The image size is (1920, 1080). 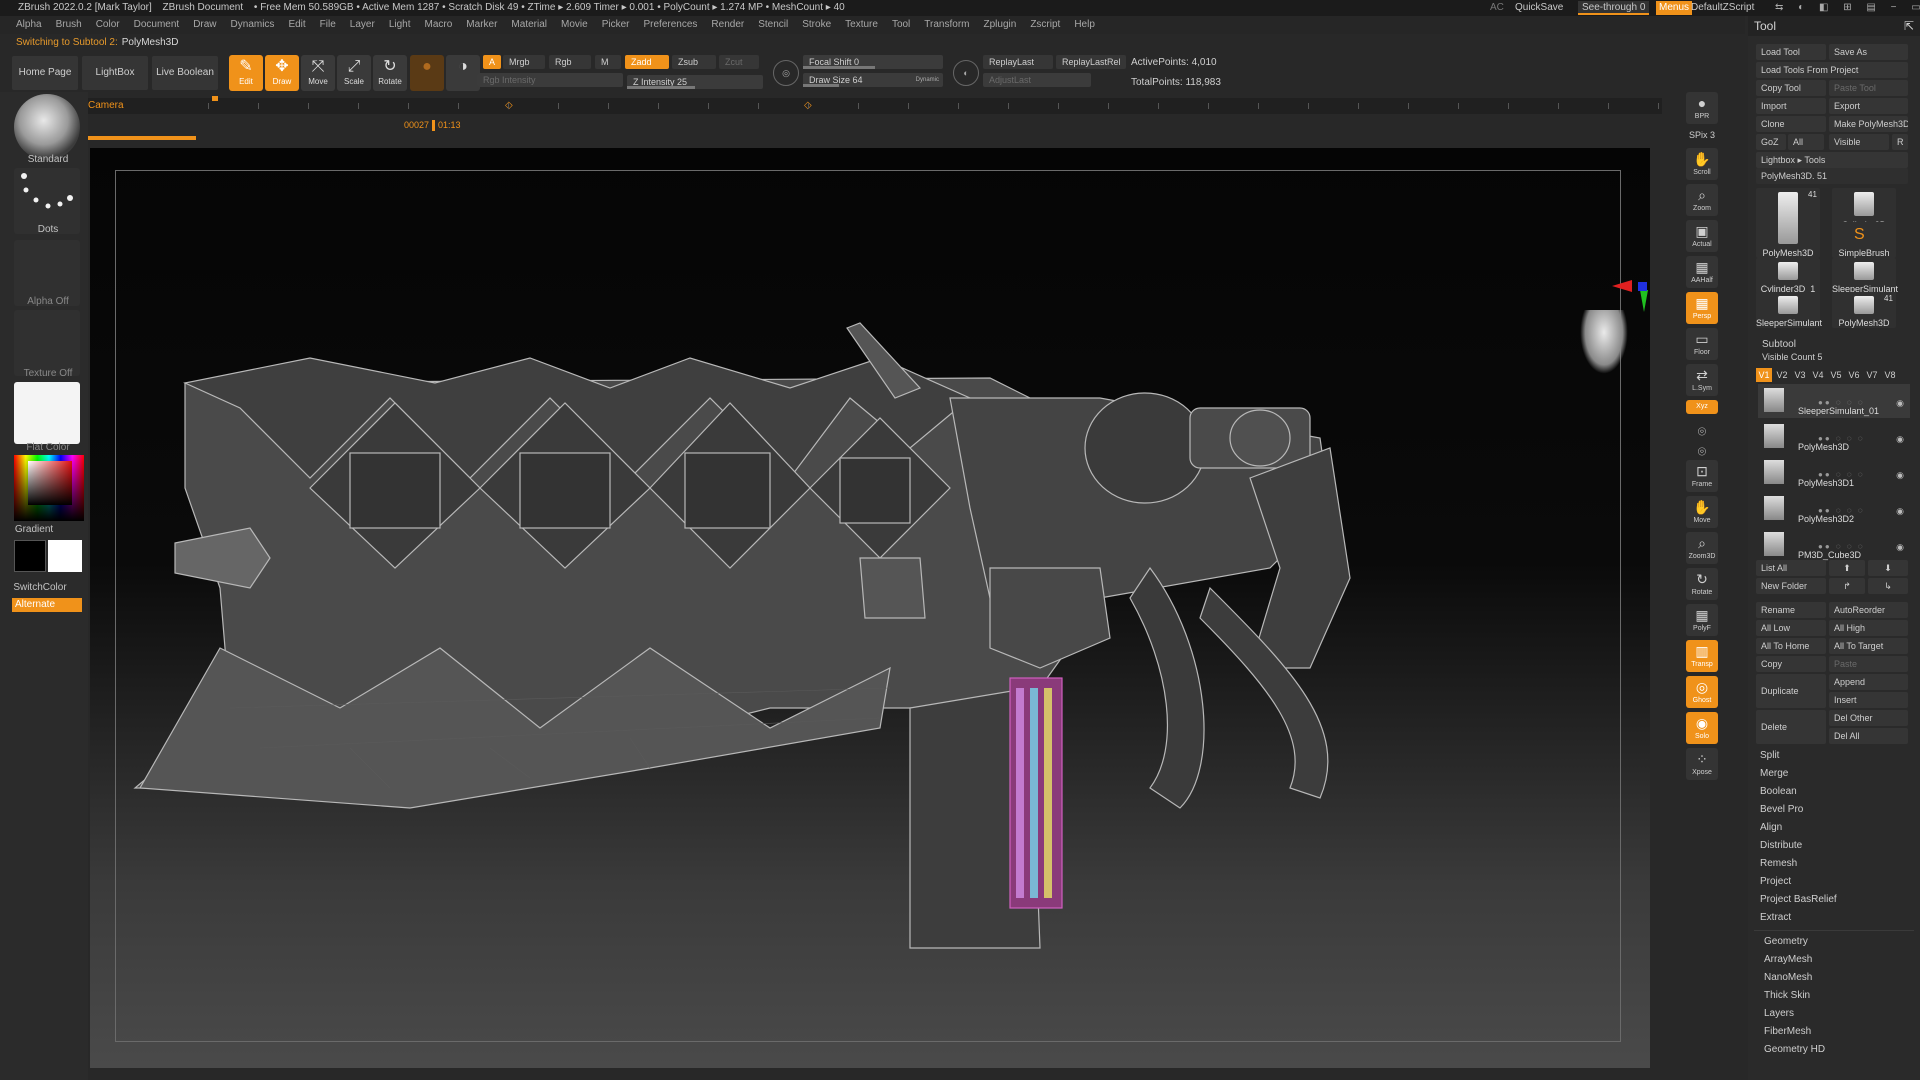 What do you see at coordinates (215, 98) in the screenshot?
I see `timeline-start-marker` at bounding box center [215, 98].